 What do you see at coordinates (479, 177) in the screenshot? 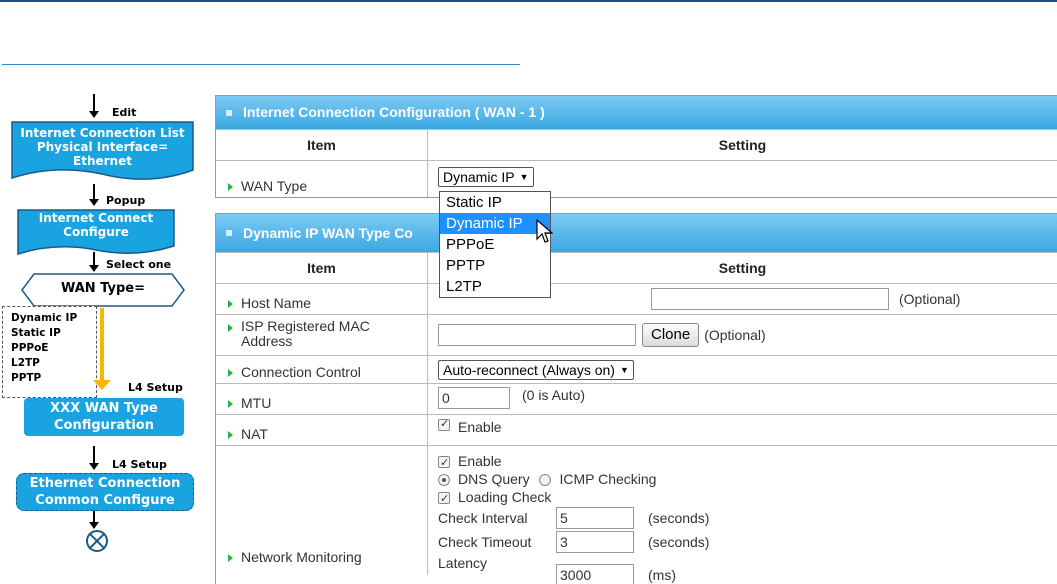
I see `wan-type-select-value: Dynamic IP` at bounding box center [479, 177].